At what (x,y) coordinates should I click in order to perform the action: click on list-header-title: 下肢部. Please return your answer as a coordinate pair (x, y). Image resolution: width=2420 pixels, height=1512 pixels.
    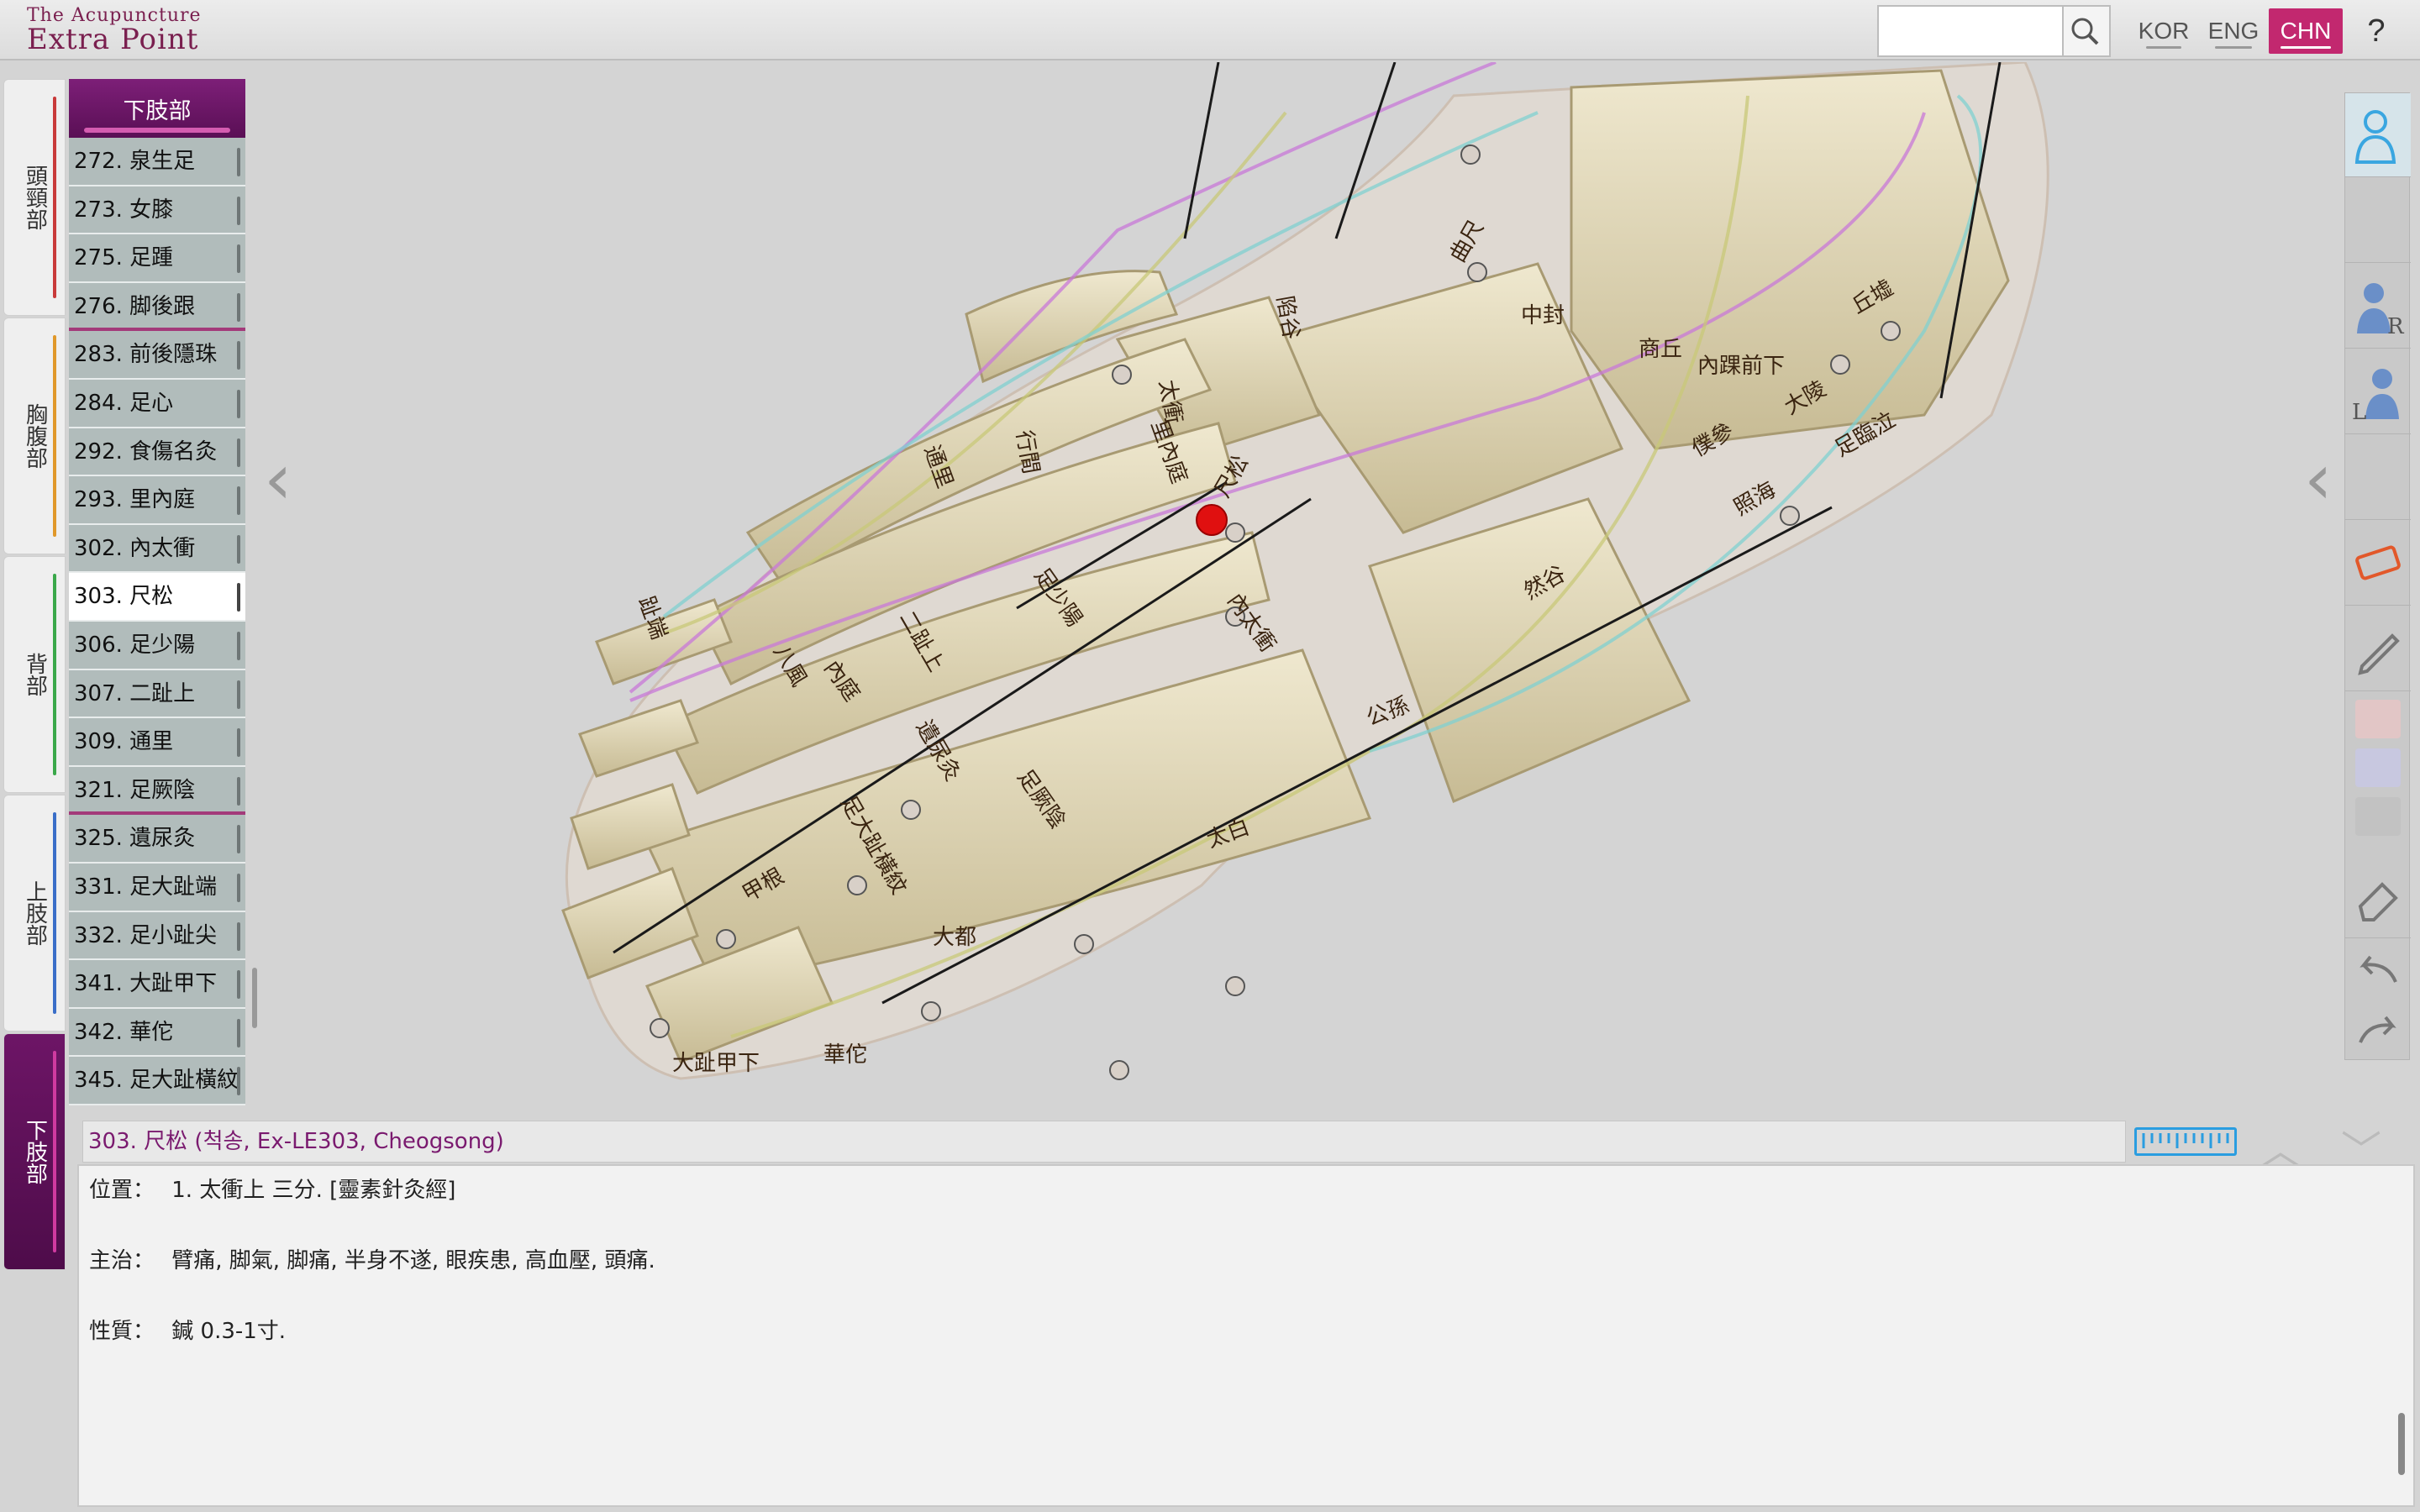
    Looking at the image, I should click on (157, 111).